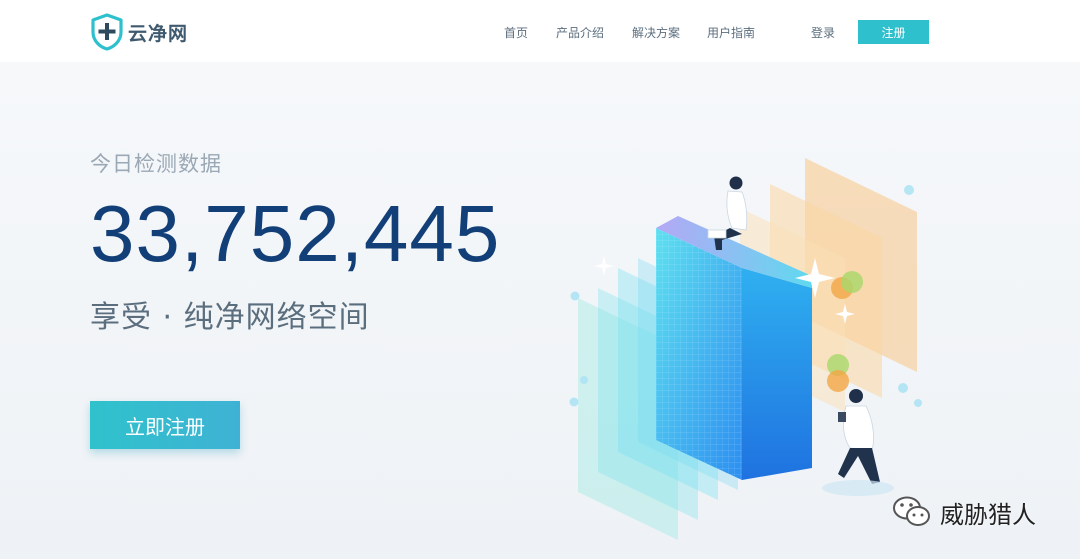 The image size is (1080, 559). Describe the element at coordinates (165, 425) in the screenshot. I see `register-now-button: 立即注册` at that location.